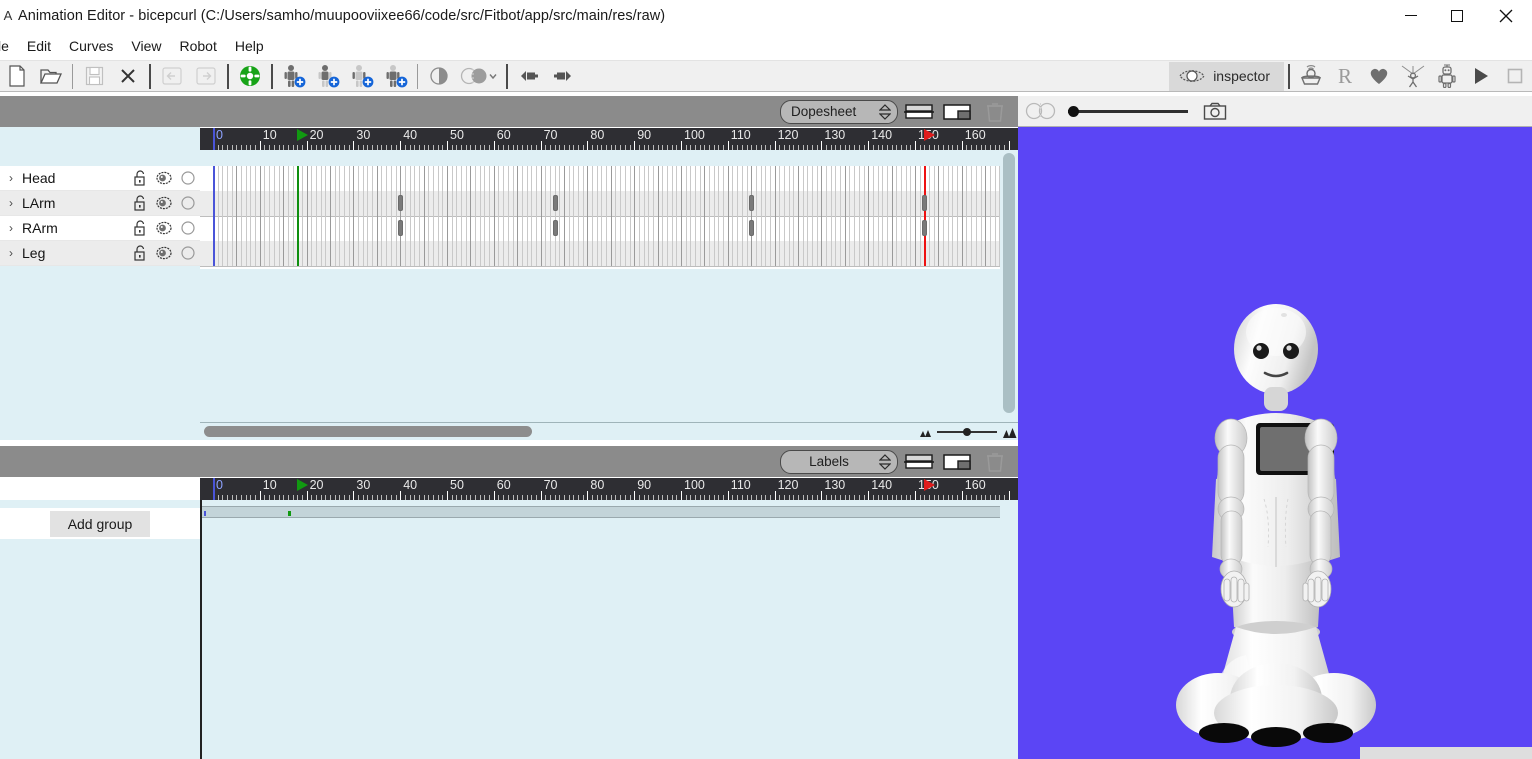 This screenshot has width=1532, height=759. Describe the element at coordinates (206, 76) in the screenshot. I see `redo-icon` at that location.